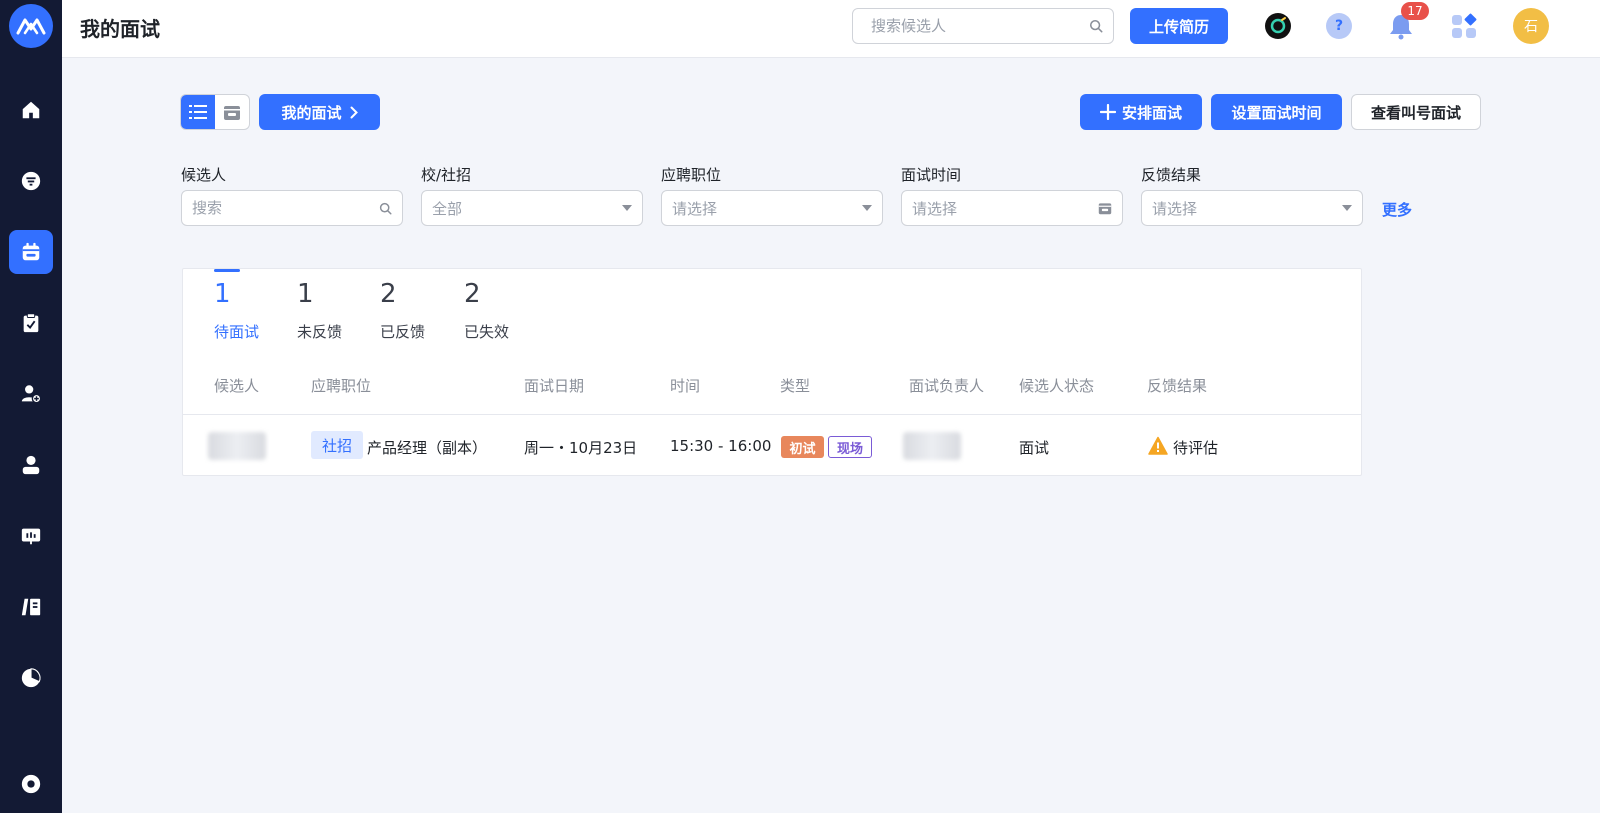 The width and height of the screenshot is (1600, 813). I want to click on sidebar-item-home, so click(31, 110).